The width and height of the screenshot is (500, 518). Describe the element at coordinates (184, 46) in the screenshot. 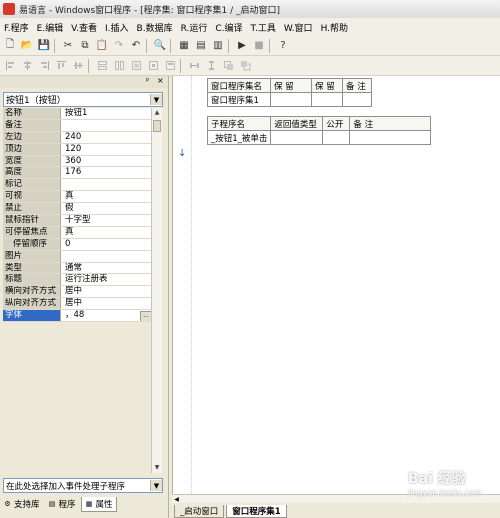

I see `layout-a-icon: ▦` at that location.